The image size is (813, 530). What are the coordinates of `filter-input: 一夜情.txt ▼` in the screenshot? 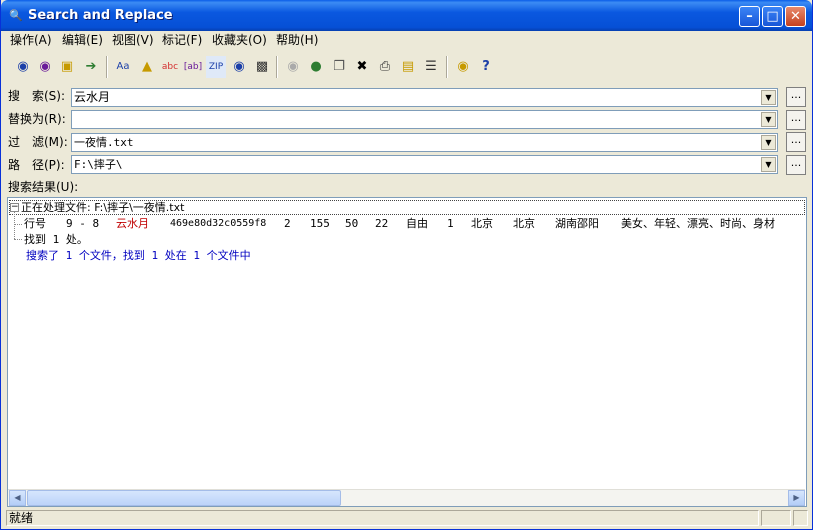 It's located at (424, 142).